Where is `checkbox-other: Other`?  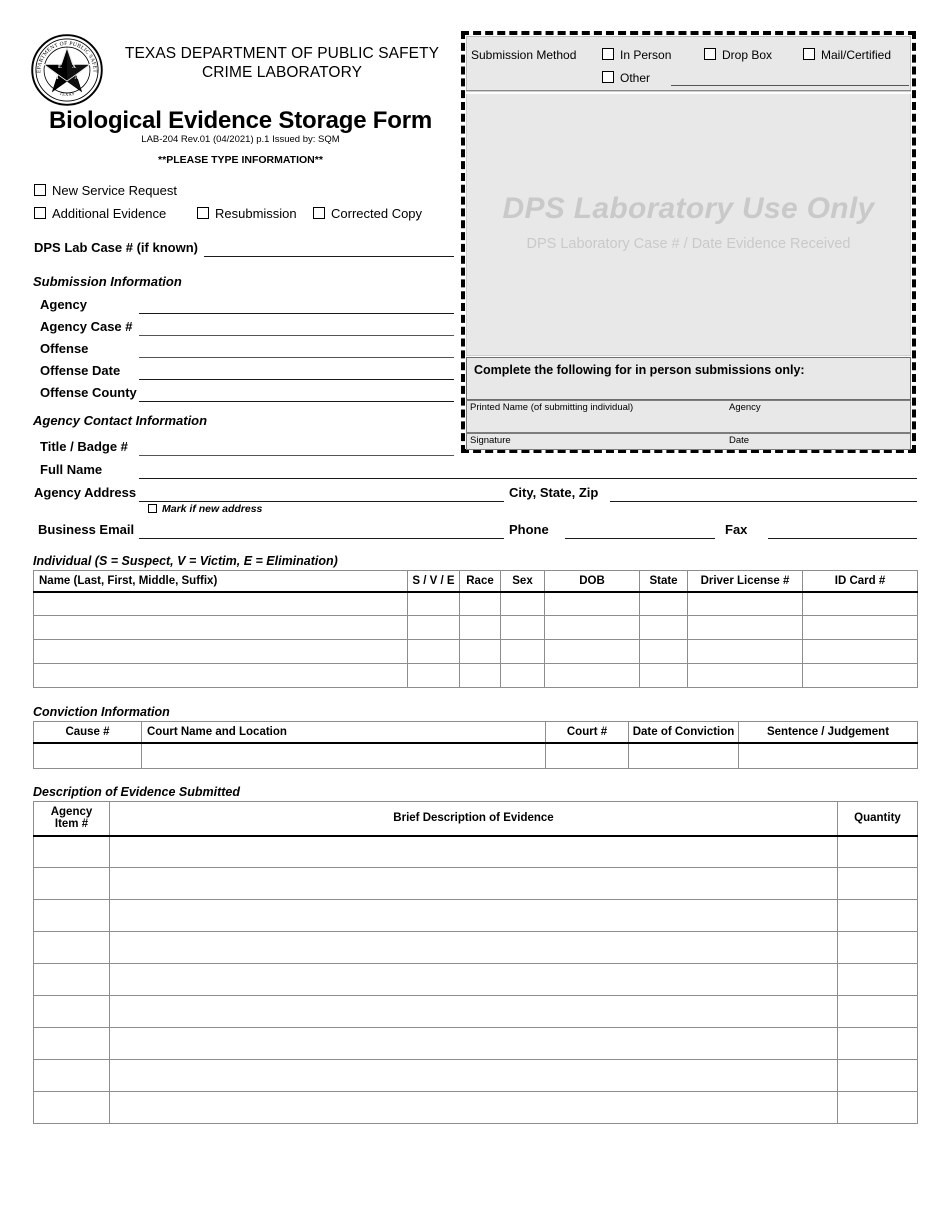 checkbox-other: Other is located at coordinates (626, 78).